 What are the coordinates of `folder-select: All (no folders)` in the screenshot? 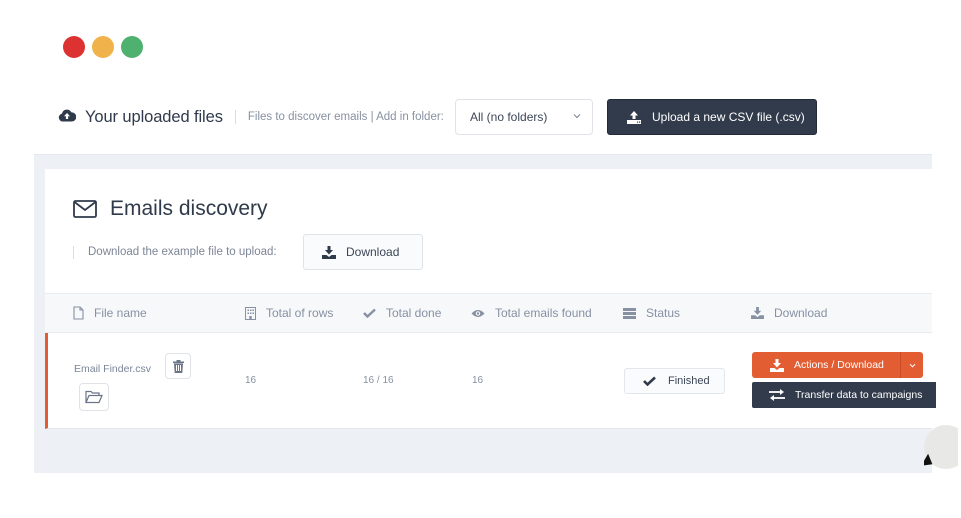 It's located at (524, 117).